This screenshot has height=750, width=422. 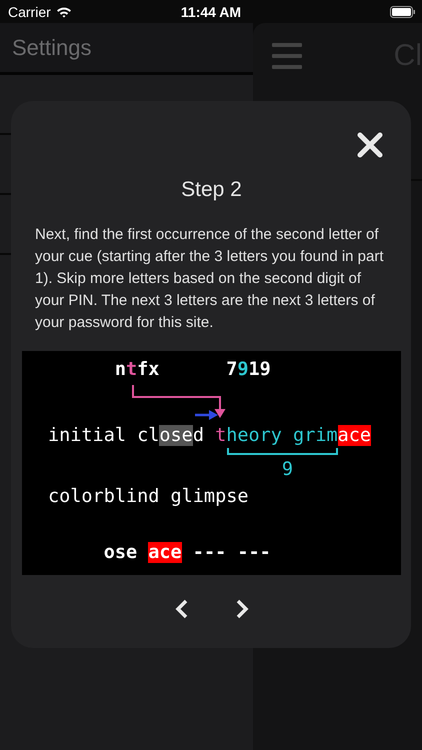 I want to click on diagram-text: colorblind glimpse, so click(x=148, y=497).